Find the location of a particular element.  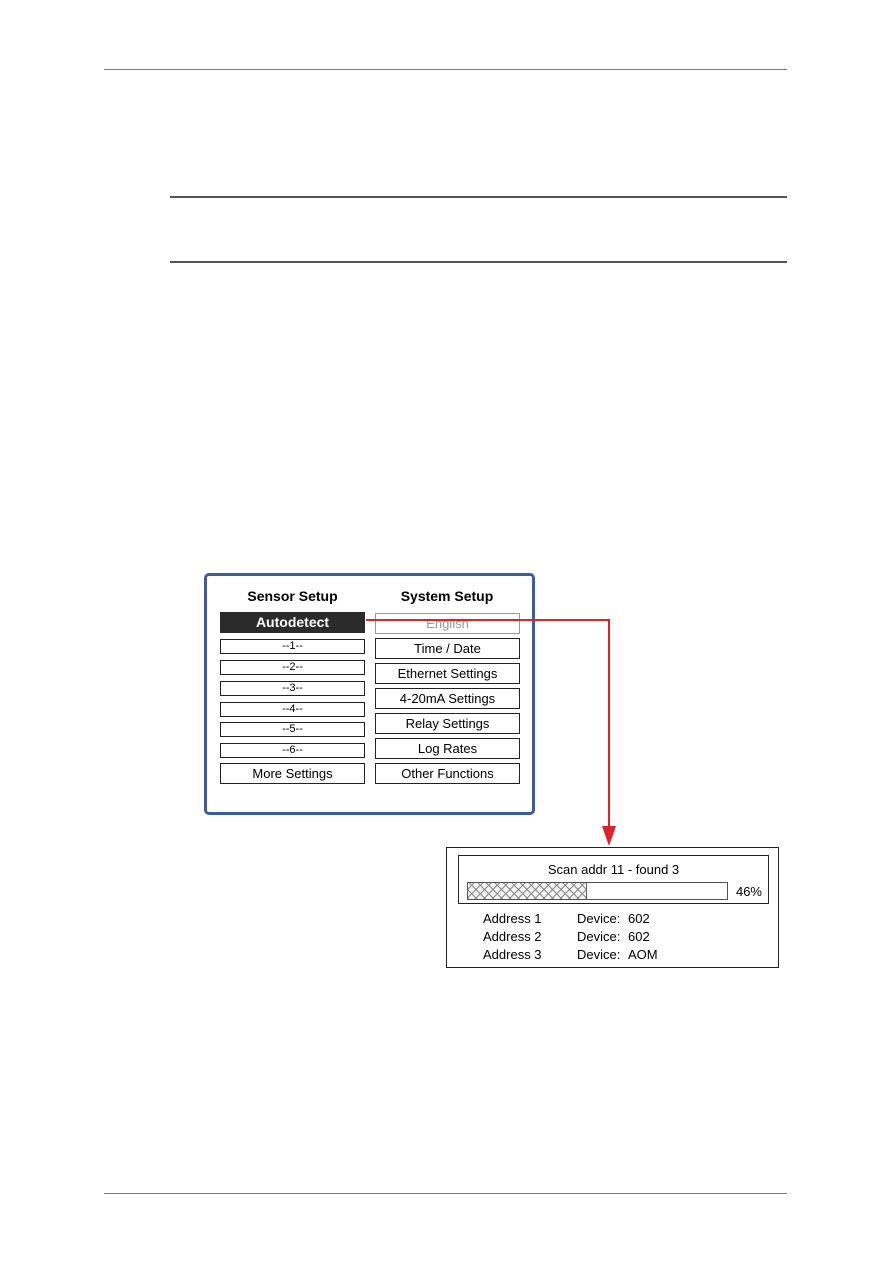

relay-settings-button: Relay Settings is located at coordinates (447, 723).